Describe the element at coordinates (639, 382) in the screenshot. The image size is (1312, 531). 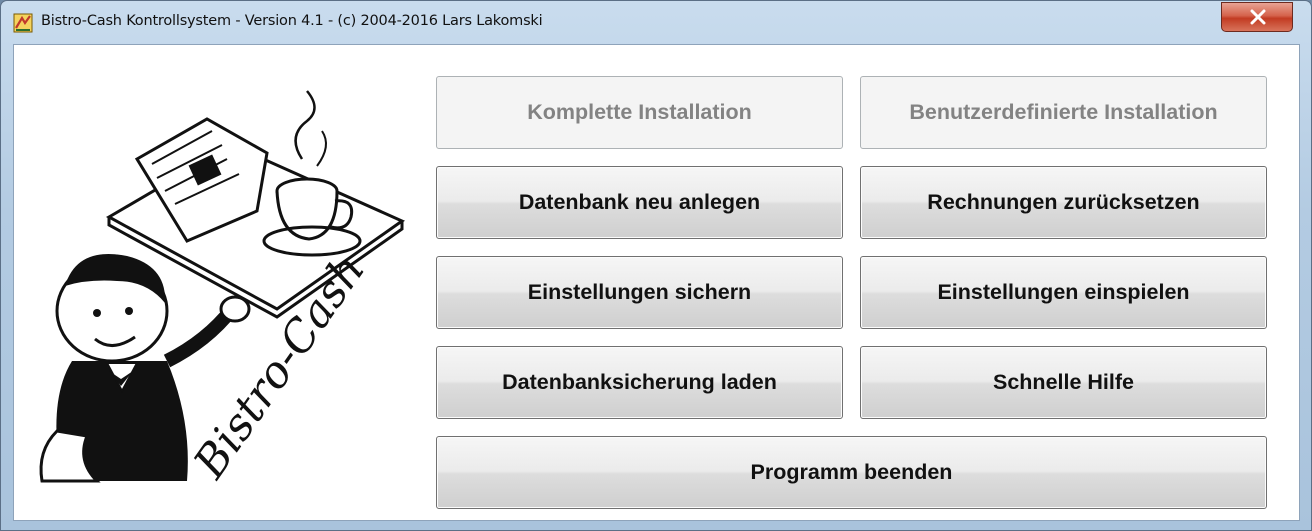
I see `load-backup-button: Datenbanksicherung laden` at that location.